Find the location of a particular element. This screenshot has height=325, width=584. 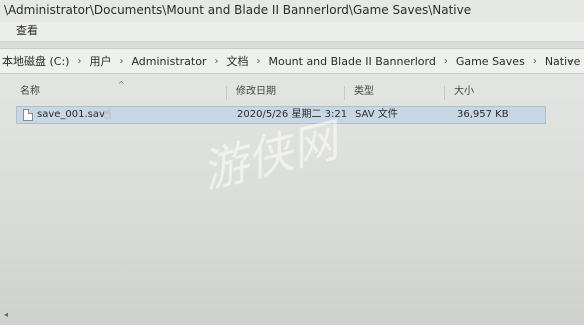

scroll-left-arrow-icon: ◂ is located at coordinates (6, 314).